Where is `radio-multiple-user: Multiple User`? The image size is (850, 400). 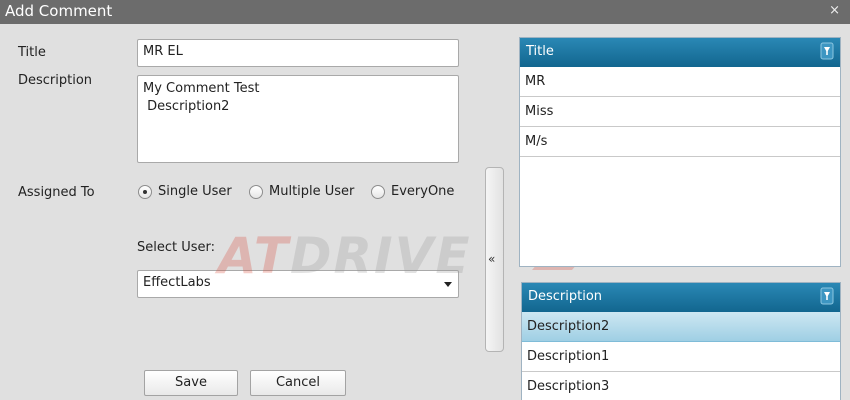 radio-multiple-user: Multiple User is located at coordinates (301, 191).